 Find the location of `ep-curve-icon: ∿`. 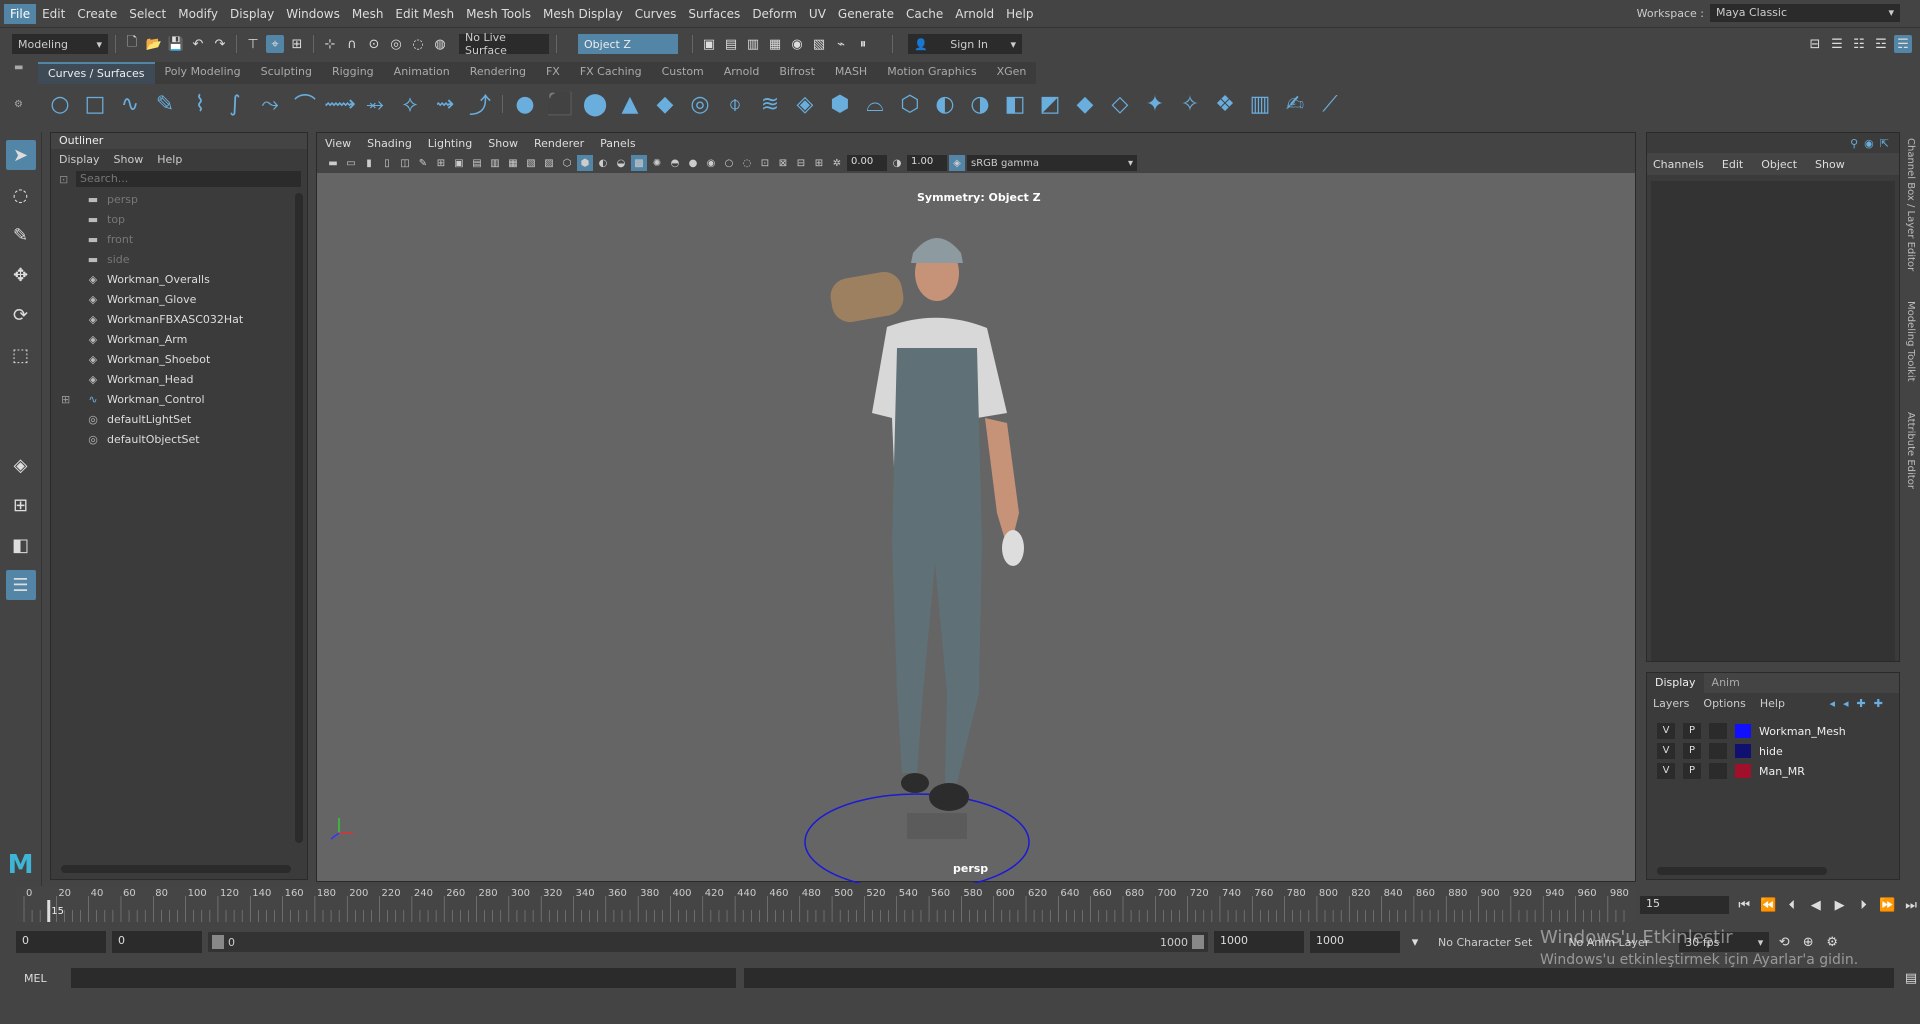

ep-curve-icon: ∿ is located at coordinates (130, 104).